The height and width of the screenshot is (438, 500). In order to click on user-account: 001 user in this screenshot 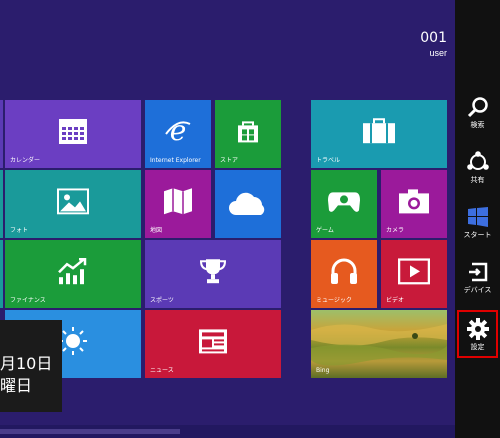, I will do `click(433, 44)`.